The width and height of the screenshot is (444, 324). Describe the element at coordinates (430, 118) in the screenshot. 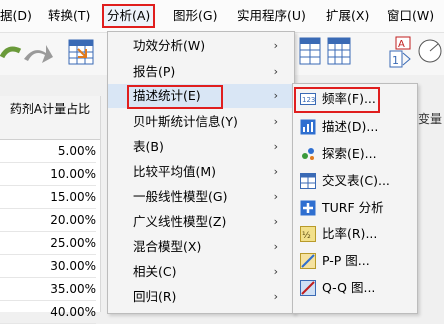

I see `variable-column-header: 变量` at that location.